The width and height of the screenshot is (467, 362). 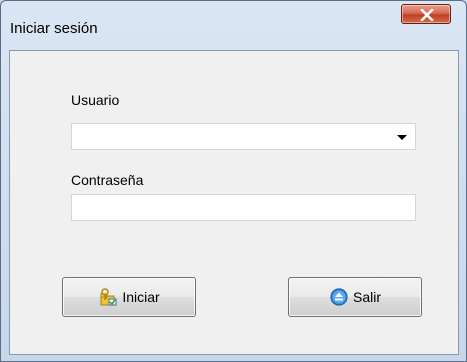 I want to click on user-label: Usuario, so click(x=95, y=100).